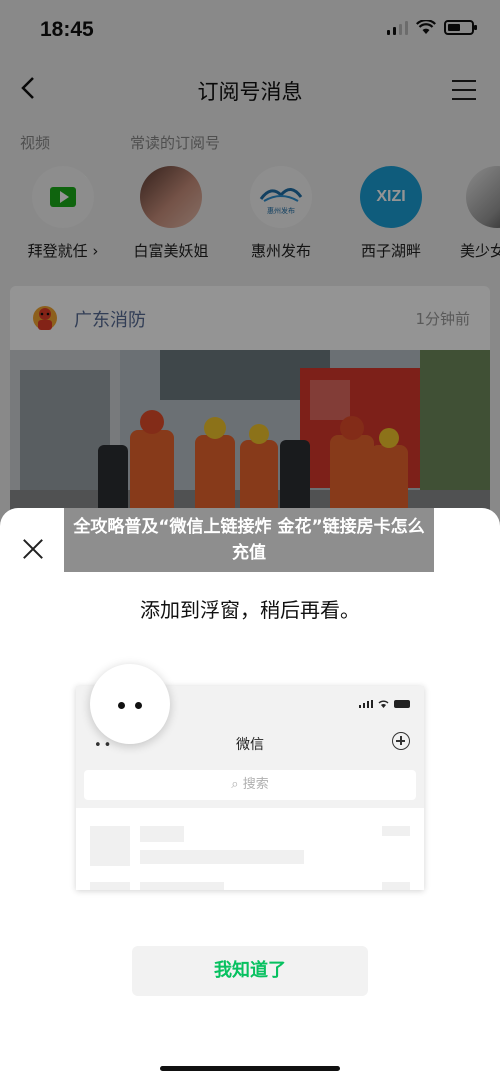 The image size is (500, 1082). Describe the element at coordinates (130, 704) in the screenshot. I see `floating-window-bubble` at that location.